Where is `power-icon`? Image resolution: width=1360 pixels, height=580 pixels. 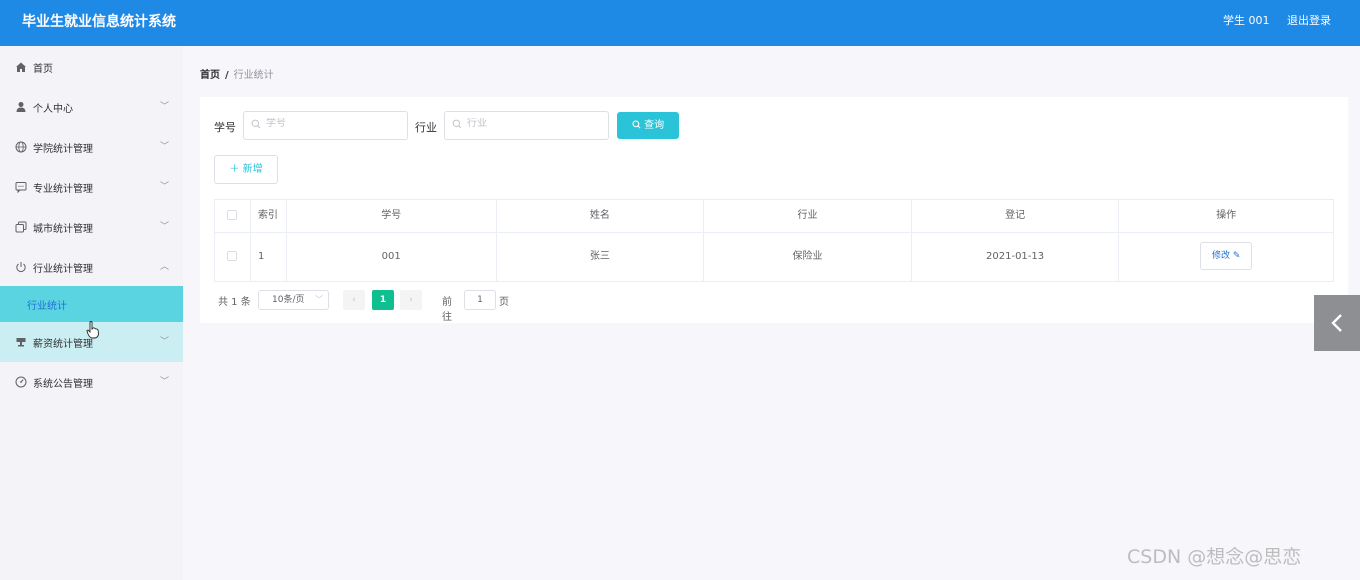 power-icon is located at coordinates (21, 267).